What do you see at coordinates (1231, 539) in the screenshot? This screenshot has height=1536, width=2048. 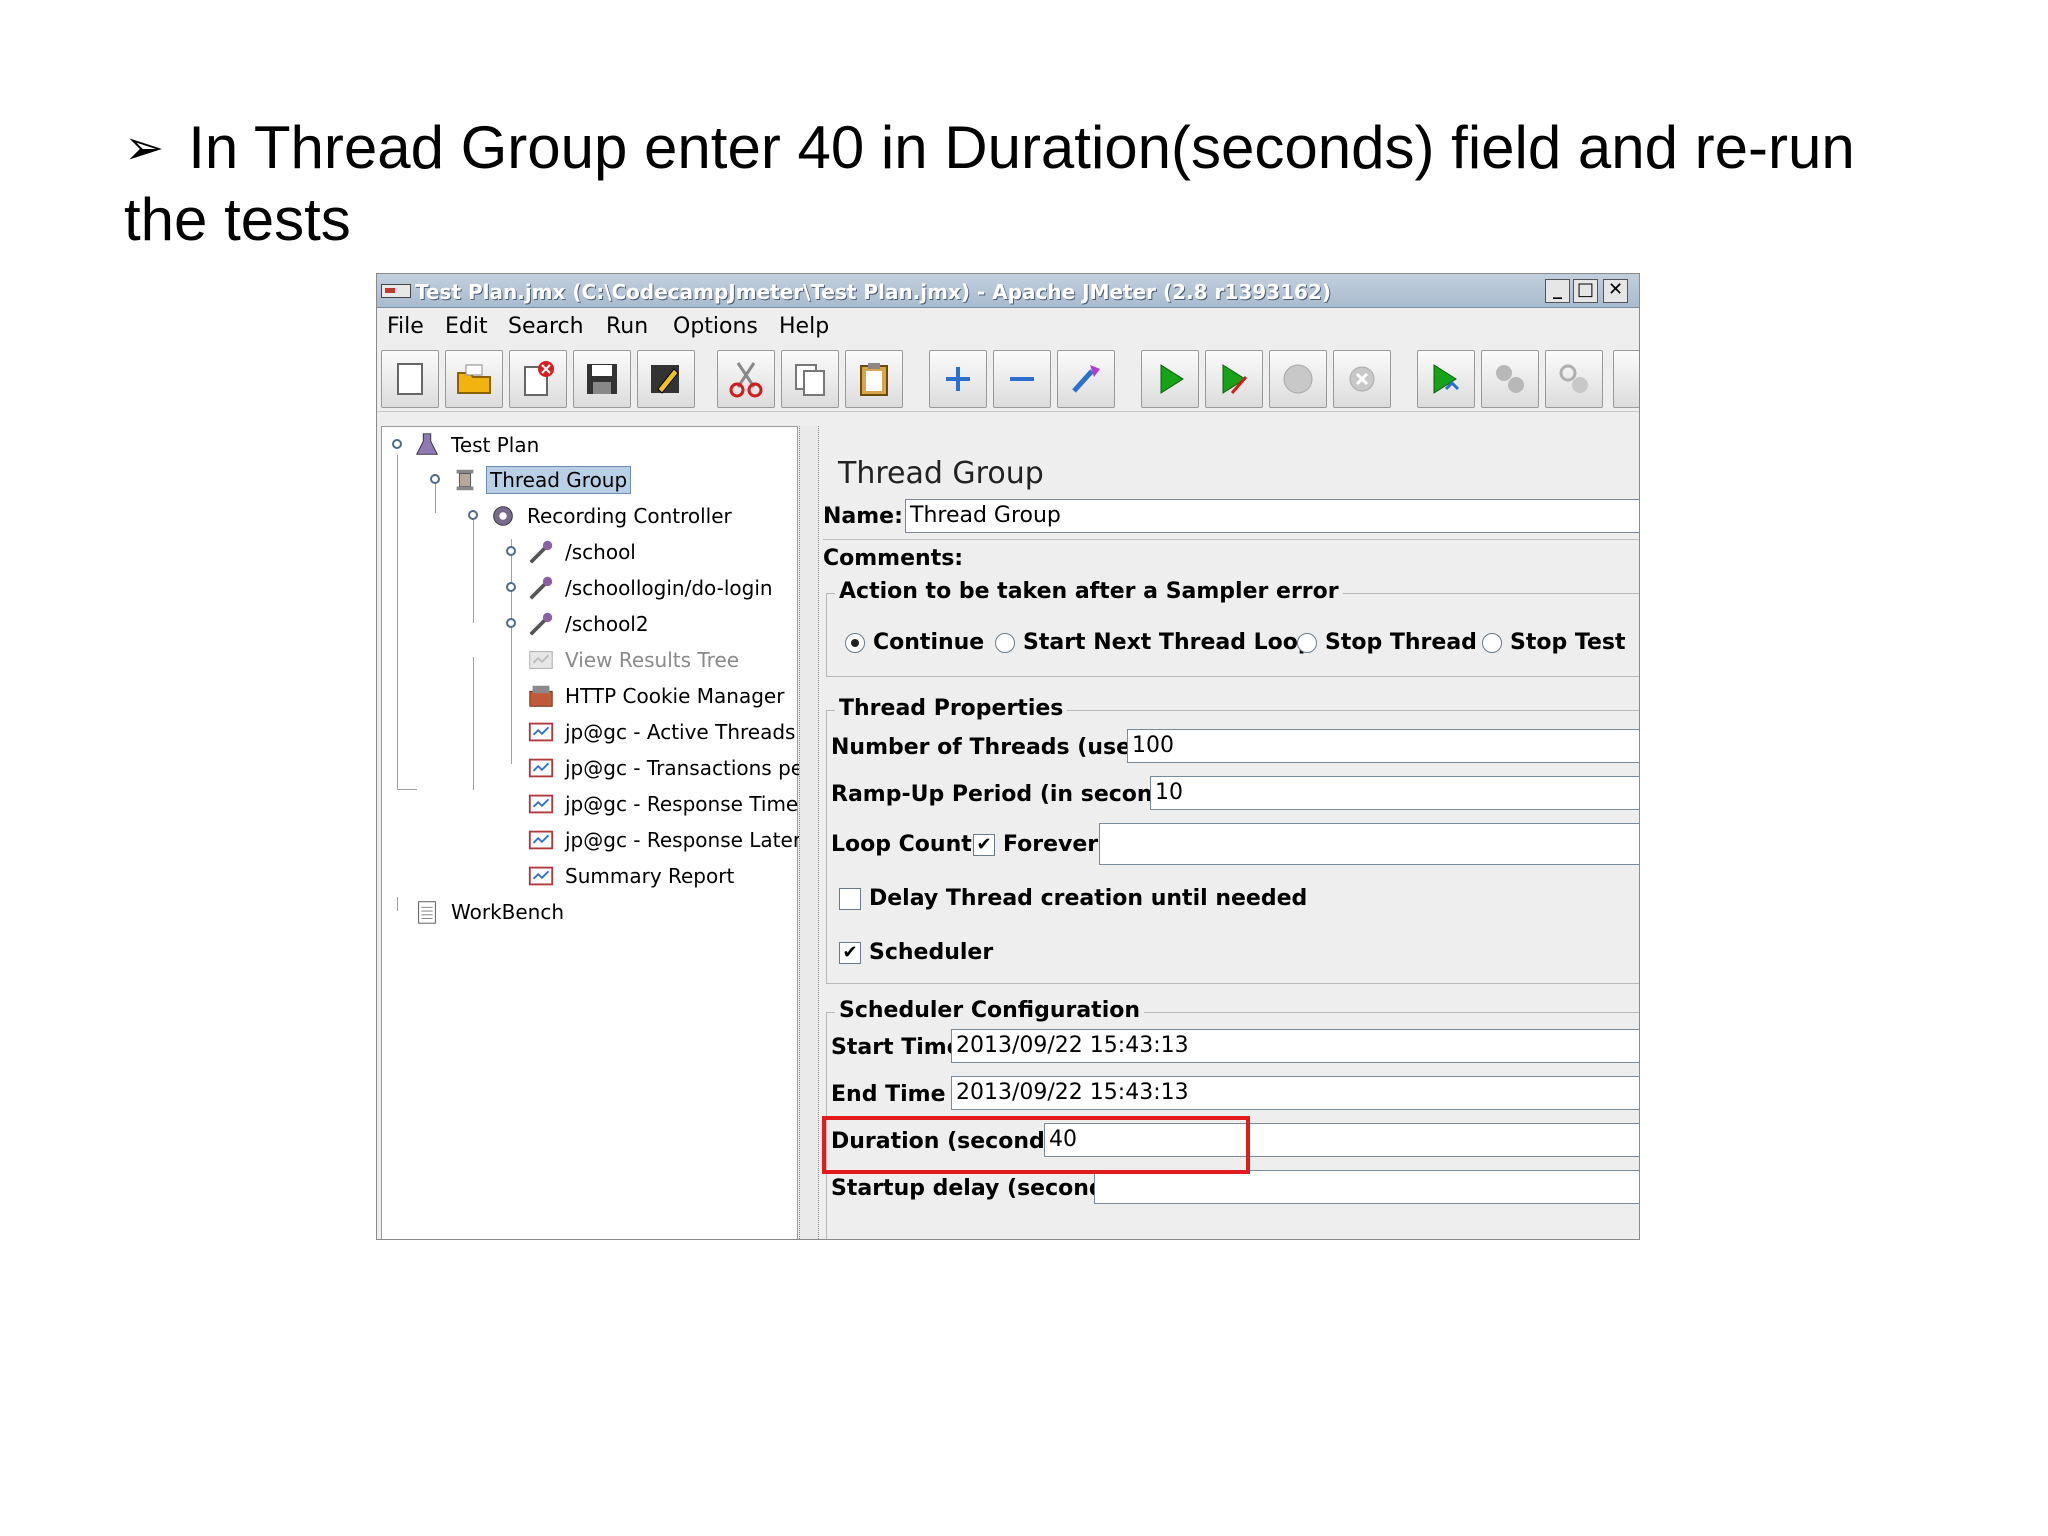 I see `comments-field` at bounding box center [1231, 539].